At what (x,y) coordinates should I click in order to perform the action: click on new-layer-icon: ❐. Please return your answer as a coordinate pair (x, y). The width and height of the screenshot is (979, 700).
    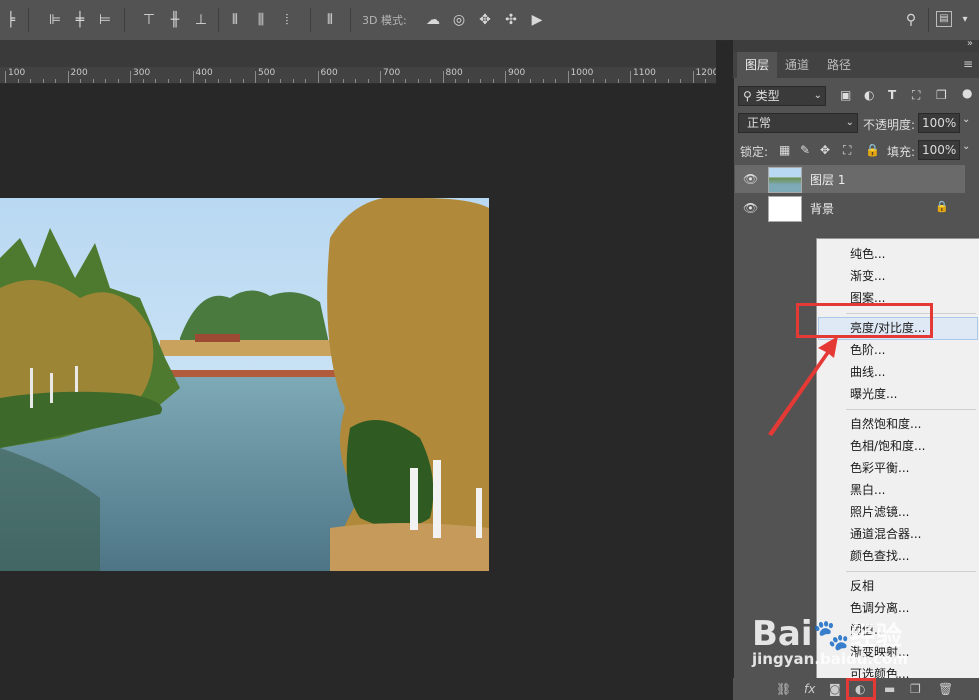
    Looking at the image, I should click on (915, 689).